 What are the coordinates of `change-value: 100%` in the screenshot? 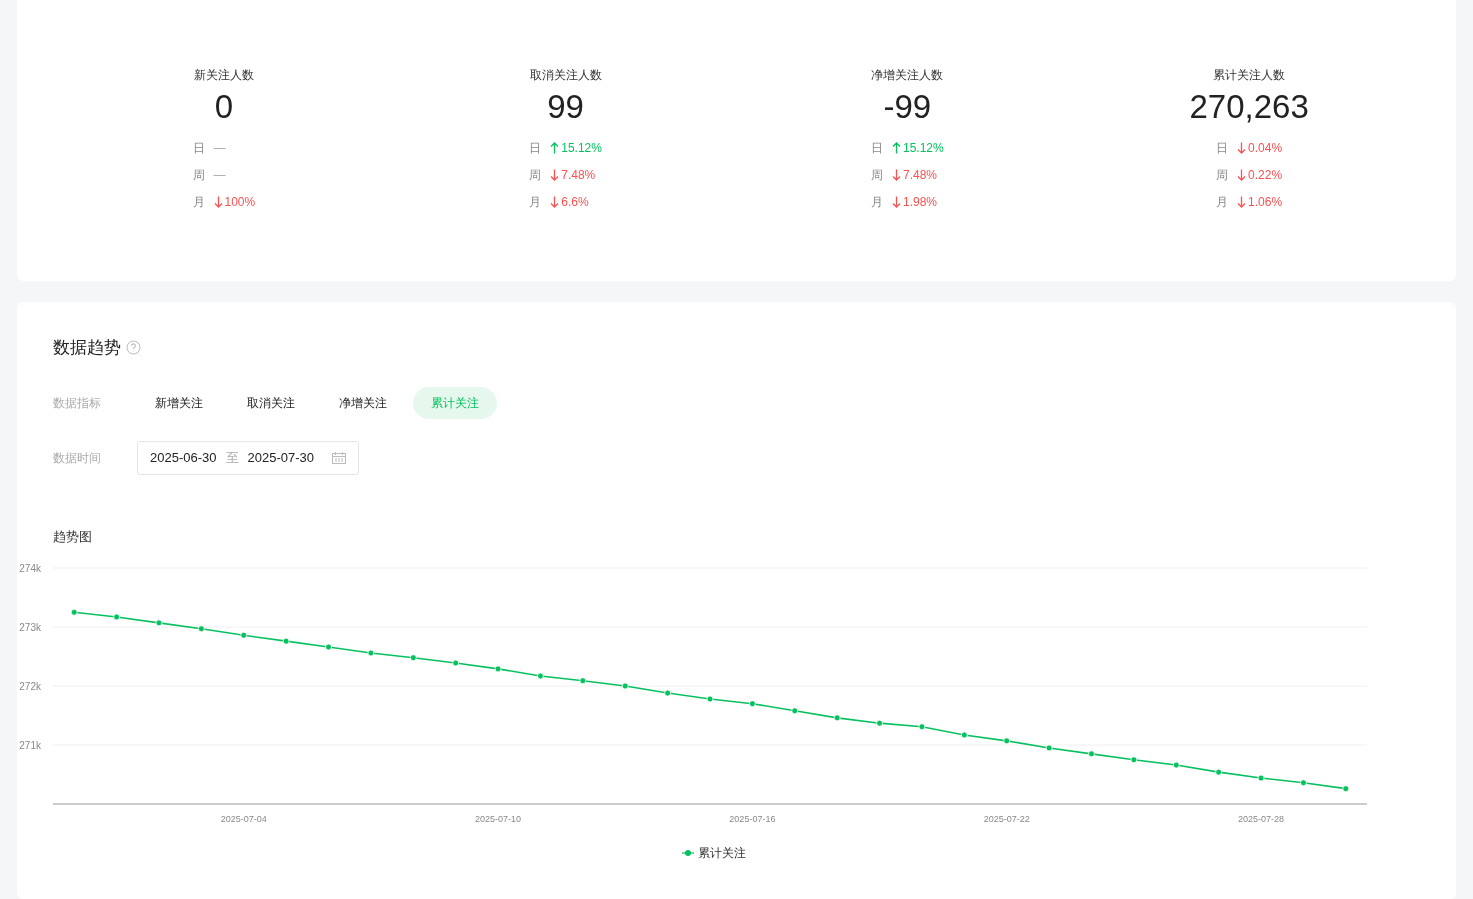 It's located at (240, 202).